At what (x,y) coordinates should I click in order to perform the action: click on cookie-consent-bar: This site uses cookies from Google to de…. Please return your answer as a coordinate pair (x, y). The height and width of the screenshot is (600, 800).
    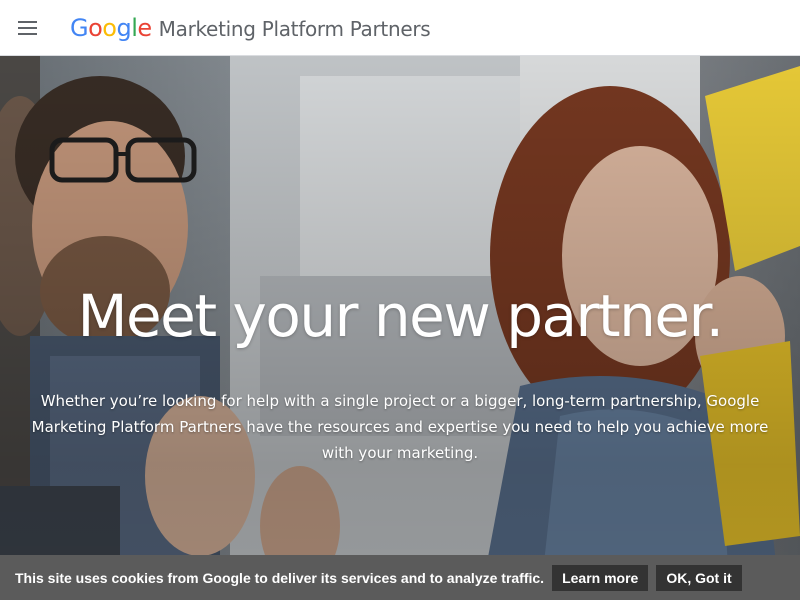
    Looking at the image, I should click on (400, 577).